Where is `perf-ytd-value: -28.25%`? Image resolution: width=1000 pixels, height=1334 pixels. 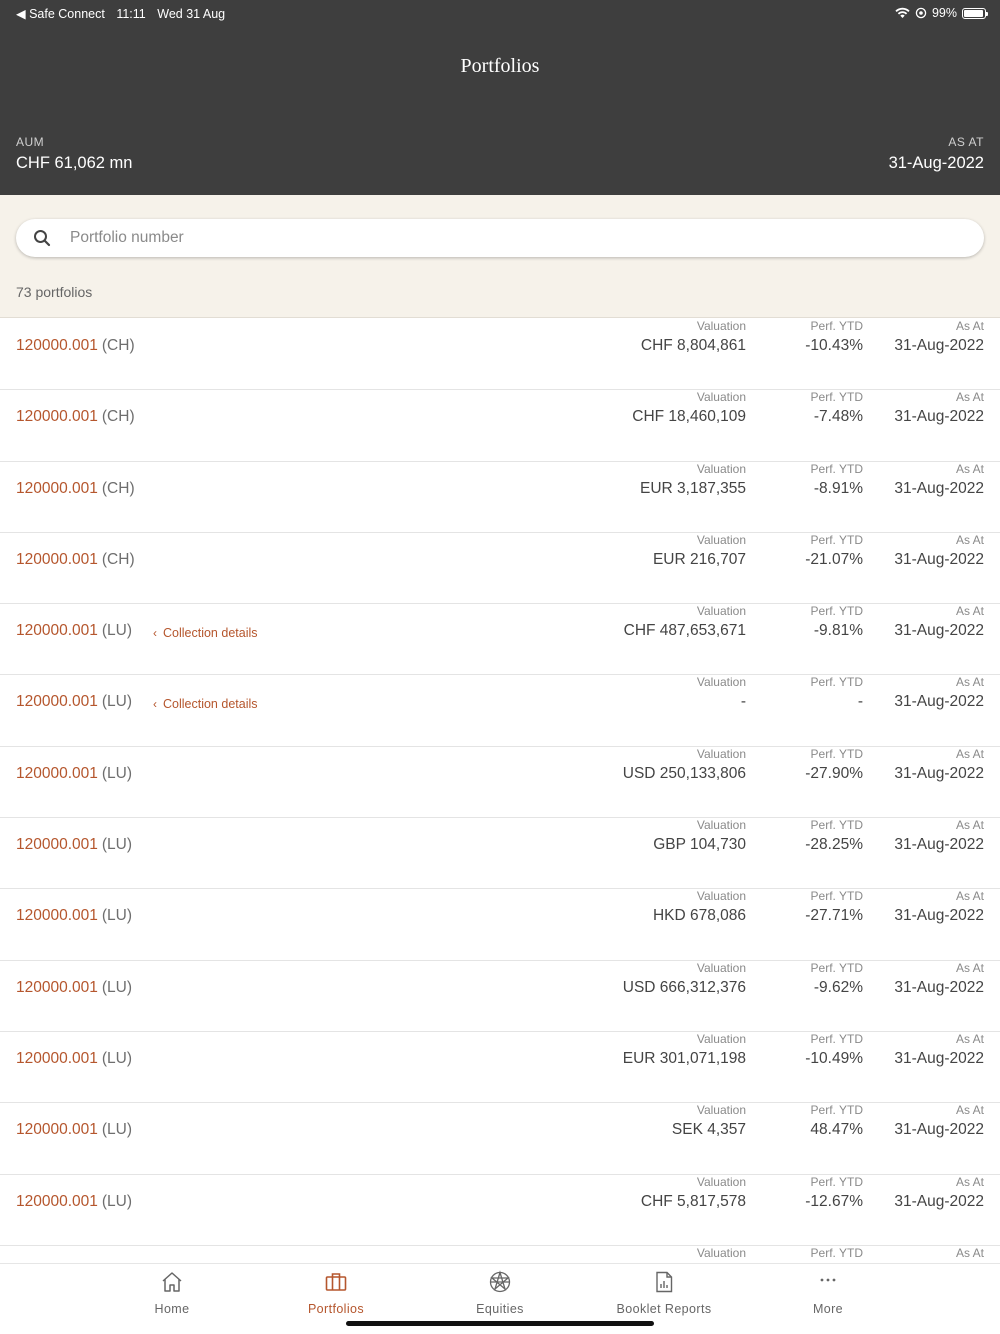
perf-ytd-value: -28.25% is located at coordinates (834, 845).